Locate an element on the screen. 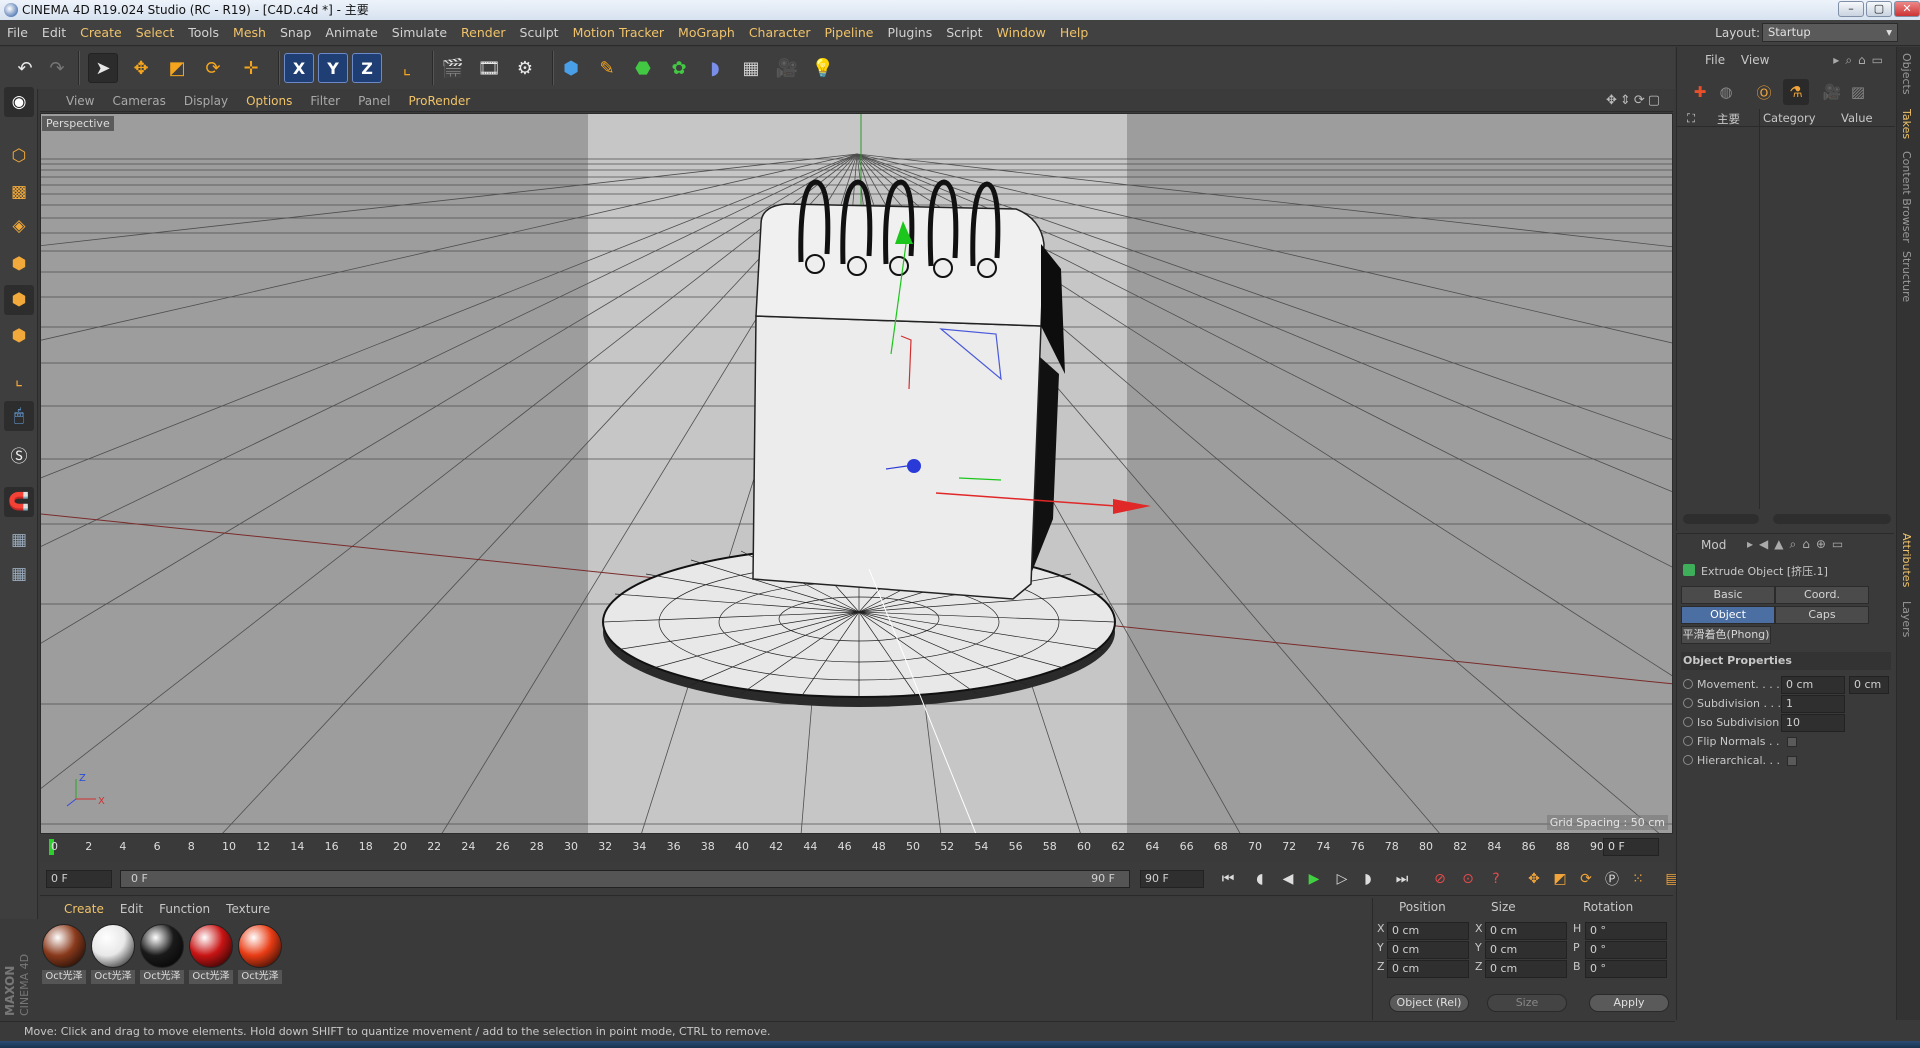 Image resolution: width=1920 pixels, height=1048 pixels. side-tab-takes: Takes is located at coordinates (1906, 124).